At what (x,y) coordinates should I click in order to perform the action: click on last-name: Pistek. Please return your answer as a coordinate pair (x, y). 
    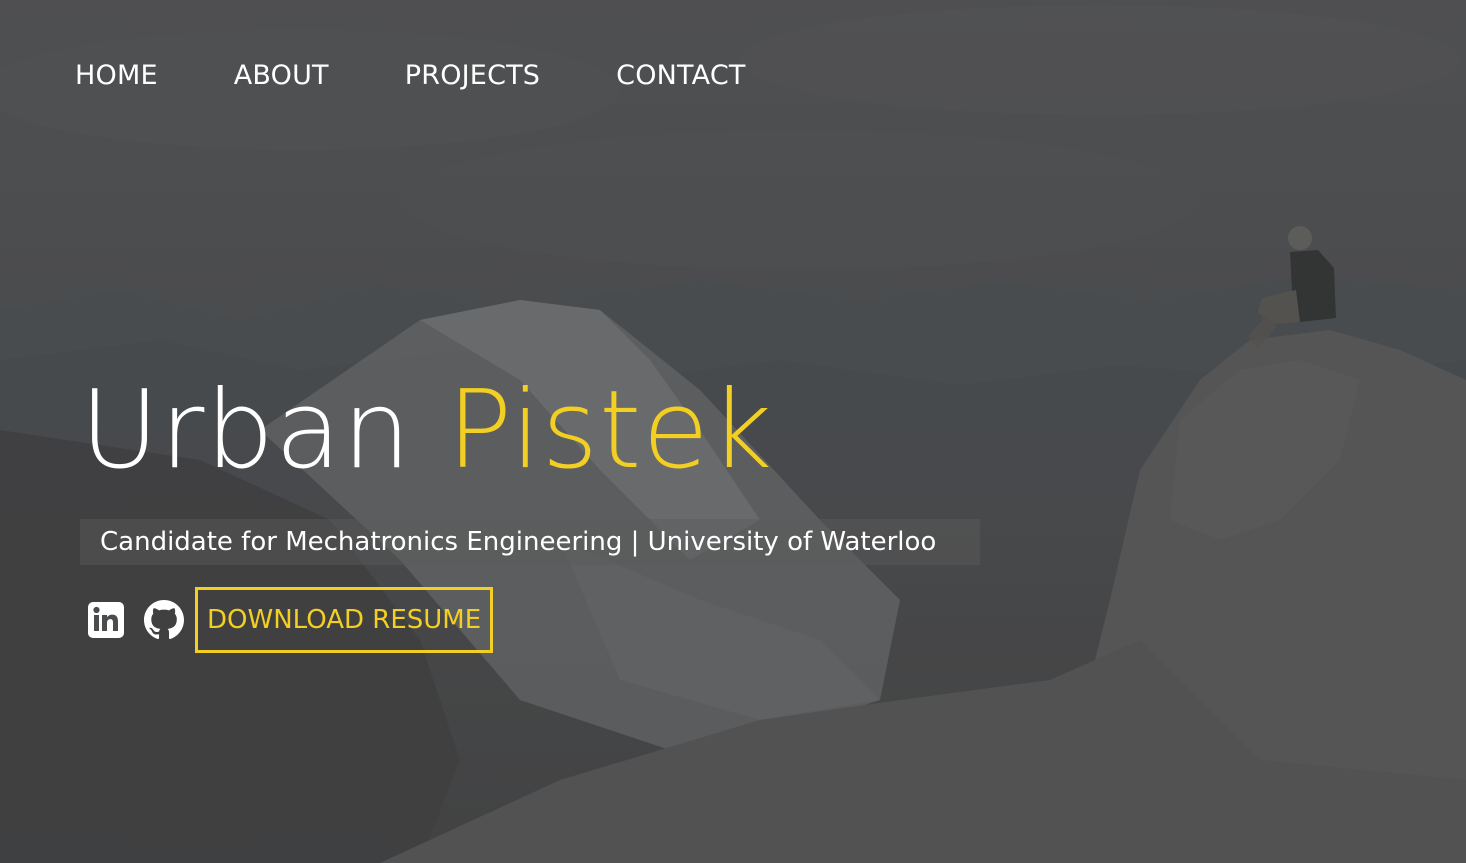
    Looking at the image, I should click on (610, 430).